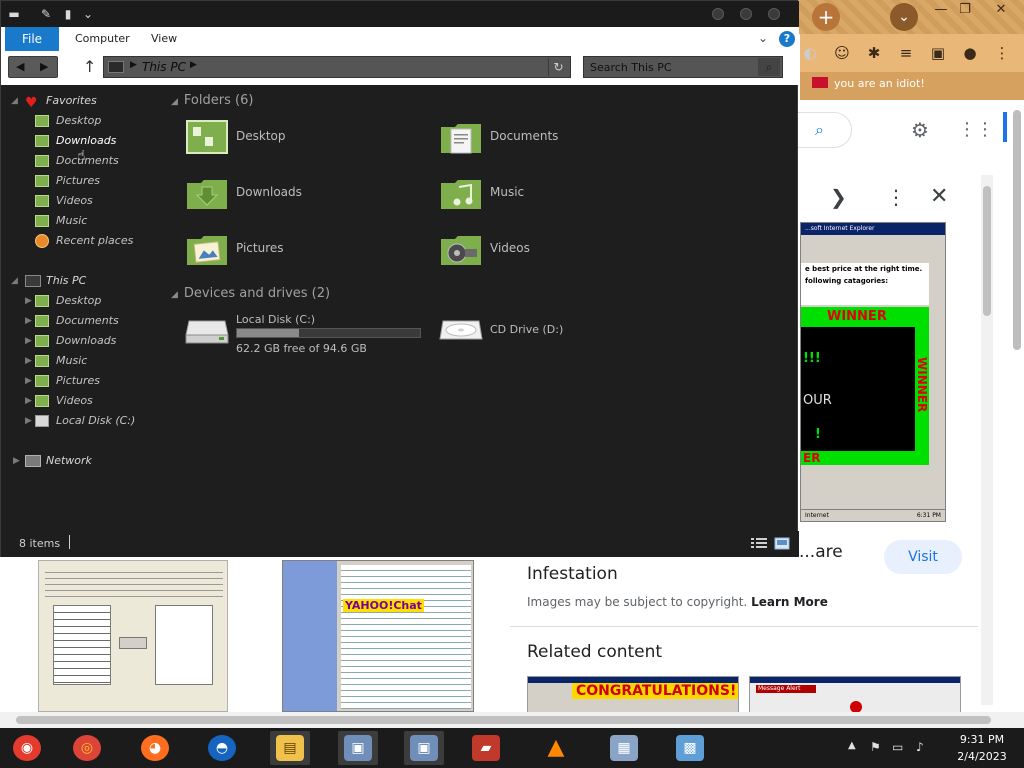 The image size is (1024, 768). I want to click on nav-this-pc-item: ▶ Desktop, so click(75, 301).